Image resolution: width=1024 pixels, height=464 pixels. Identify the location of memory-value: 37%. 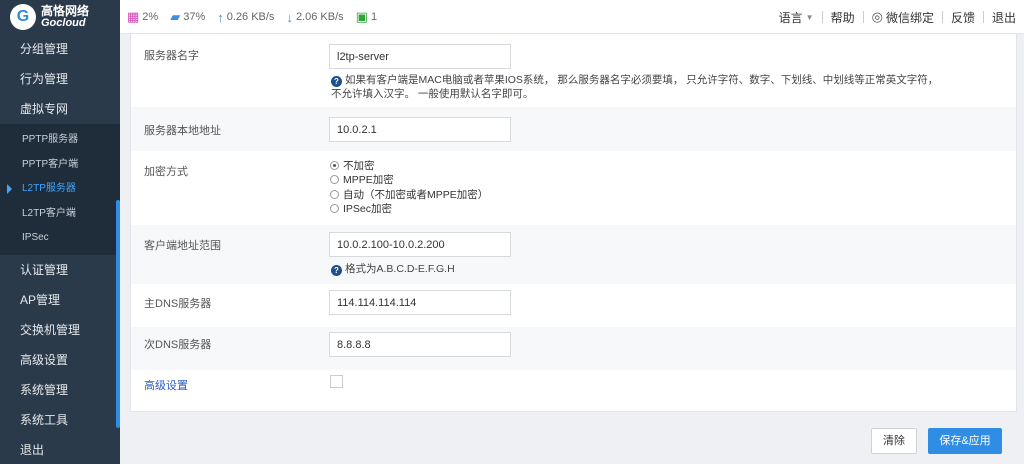
(194, 17).